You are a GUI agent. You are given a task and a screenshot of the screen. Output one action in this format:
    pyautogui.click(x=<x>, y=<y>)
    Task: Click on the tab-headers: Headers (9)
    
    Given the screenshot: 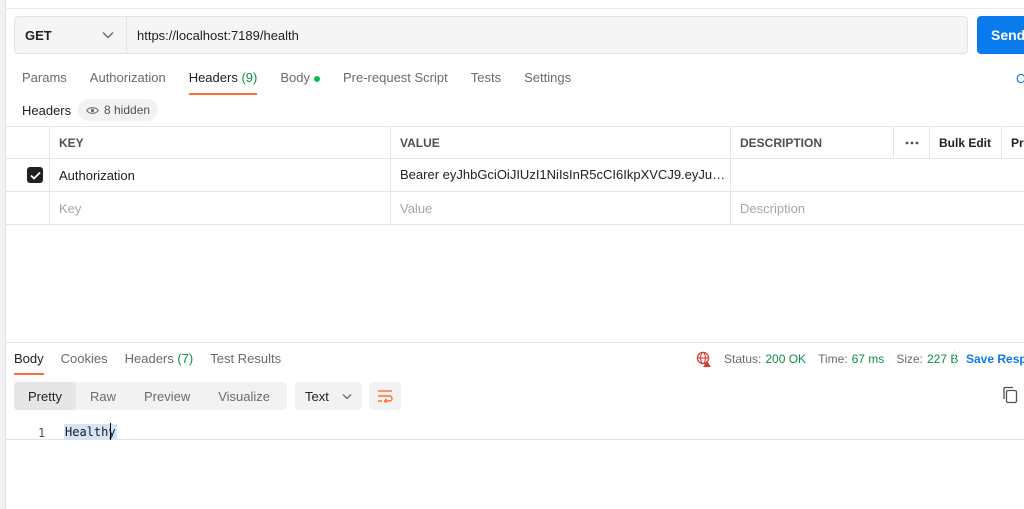 What is the action you would take?
    pyautogui.click(x=223, y=82)
    